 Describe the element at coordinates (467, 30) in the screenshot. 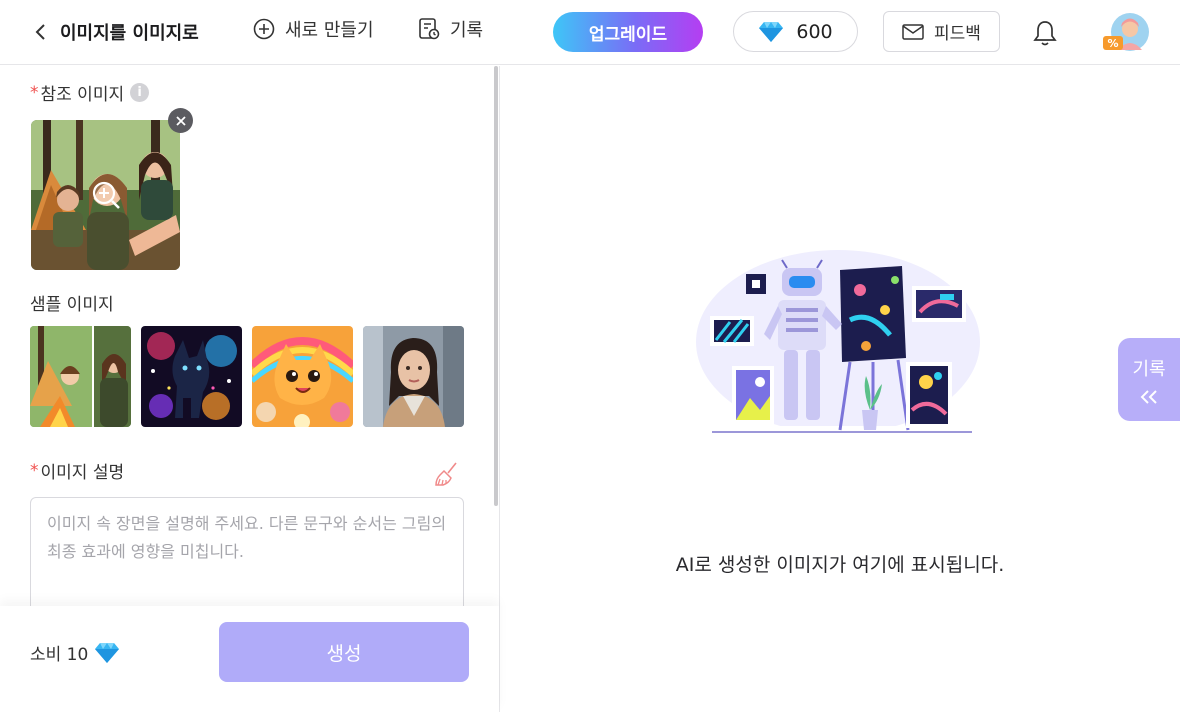

I see `history-button-label: 기록` at that location.